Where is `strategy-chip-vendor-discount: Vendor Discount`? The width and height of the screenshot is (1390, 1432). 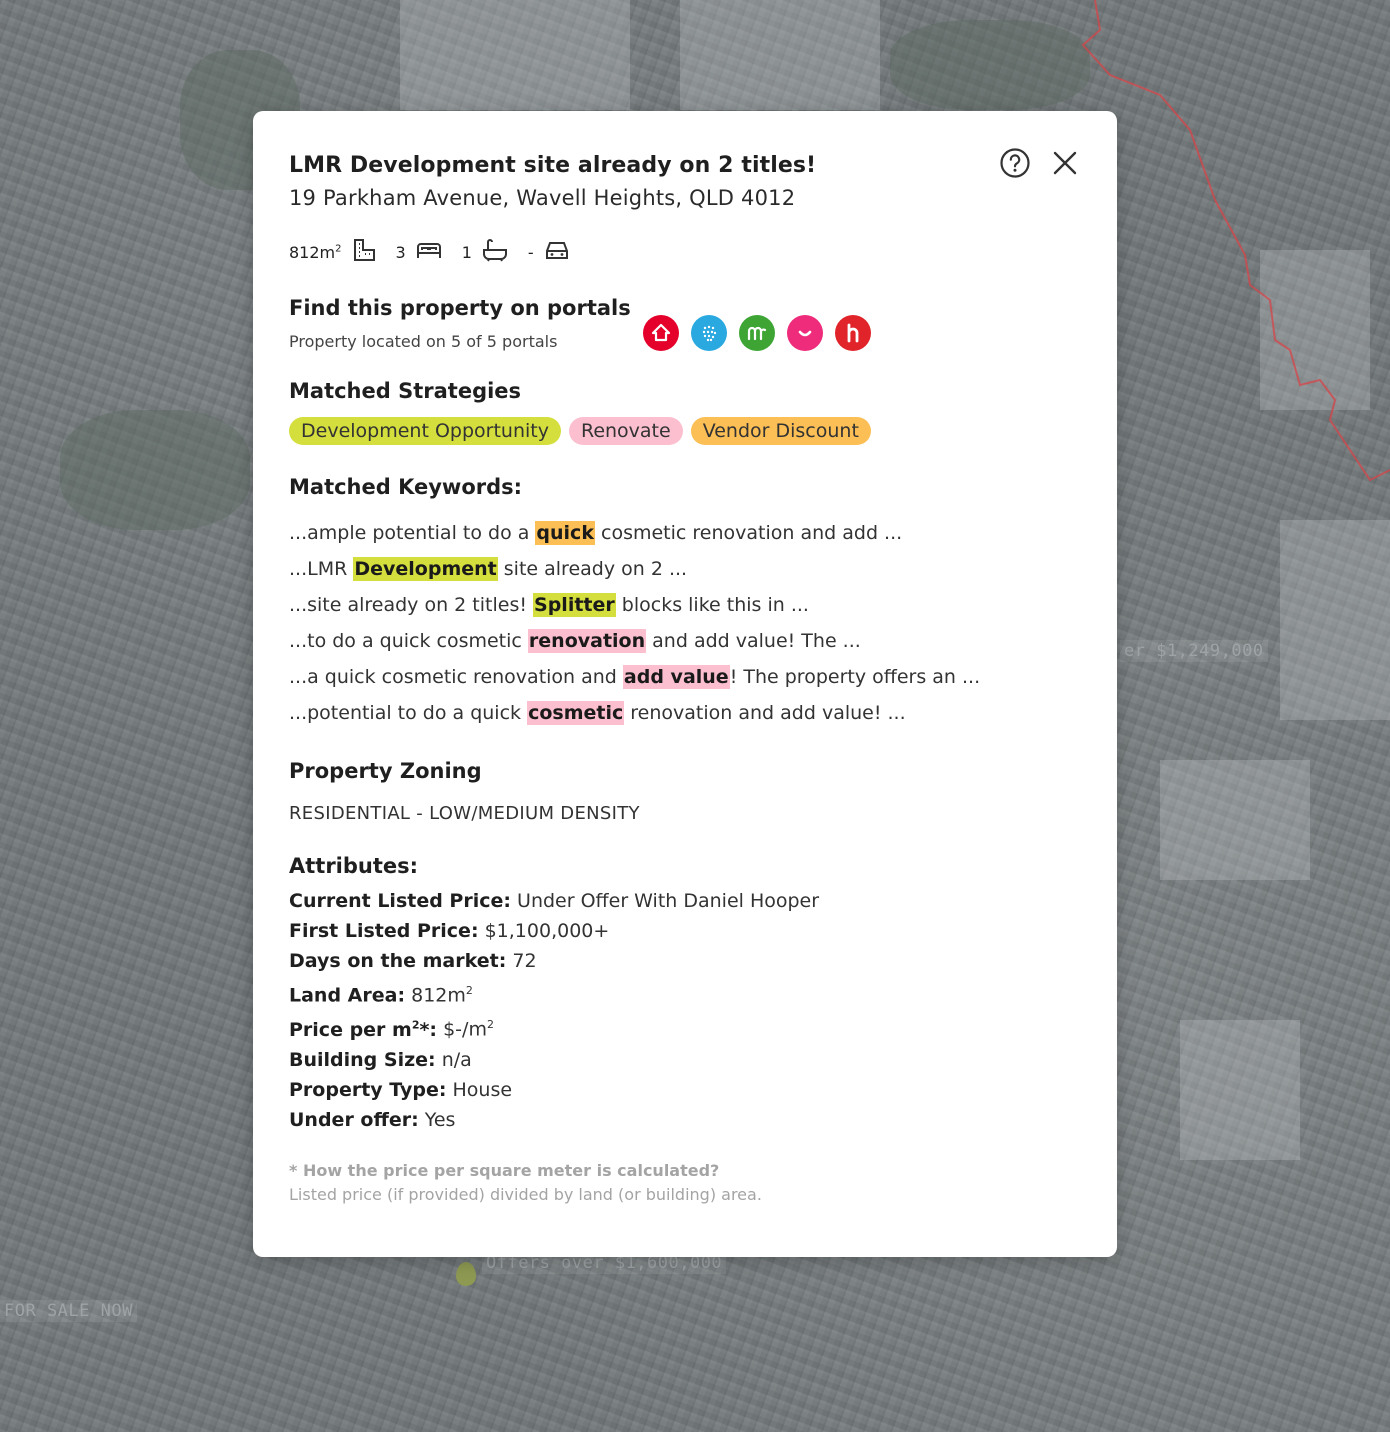 strategy-chip-vendor-discount: Vendor Discount is located at coordinates (780, 431).